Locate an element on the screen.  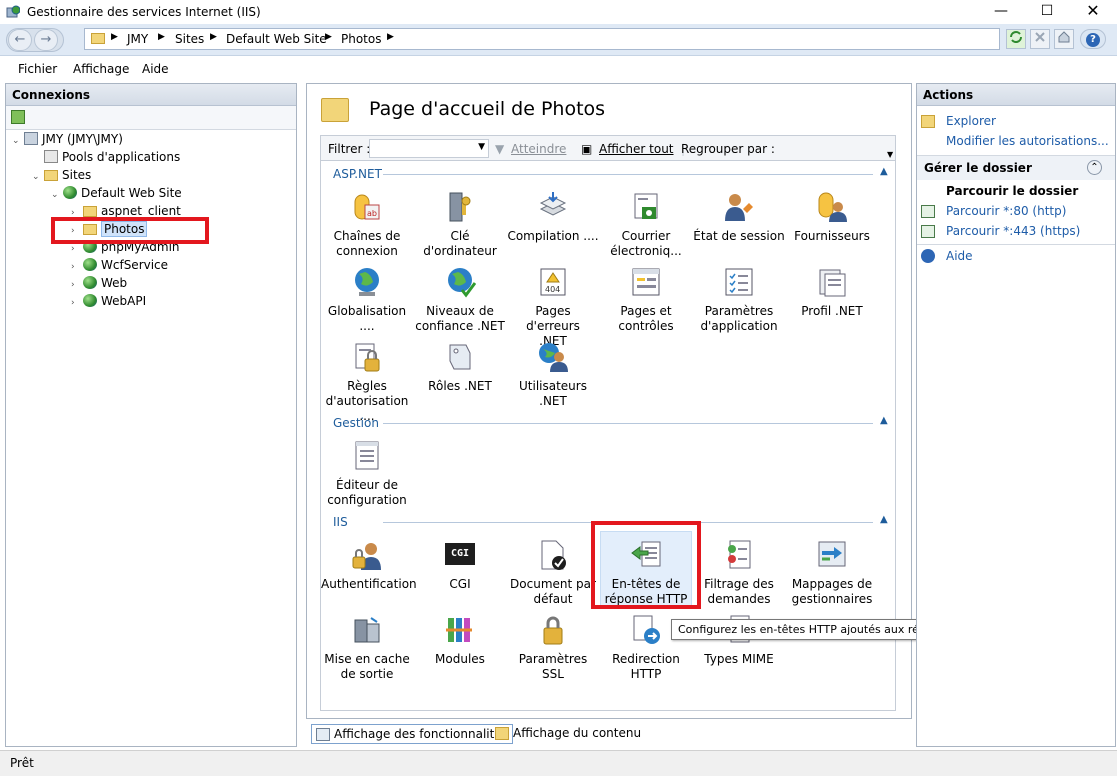
tree-item-web: › Web is located at coordinates (99, 285).